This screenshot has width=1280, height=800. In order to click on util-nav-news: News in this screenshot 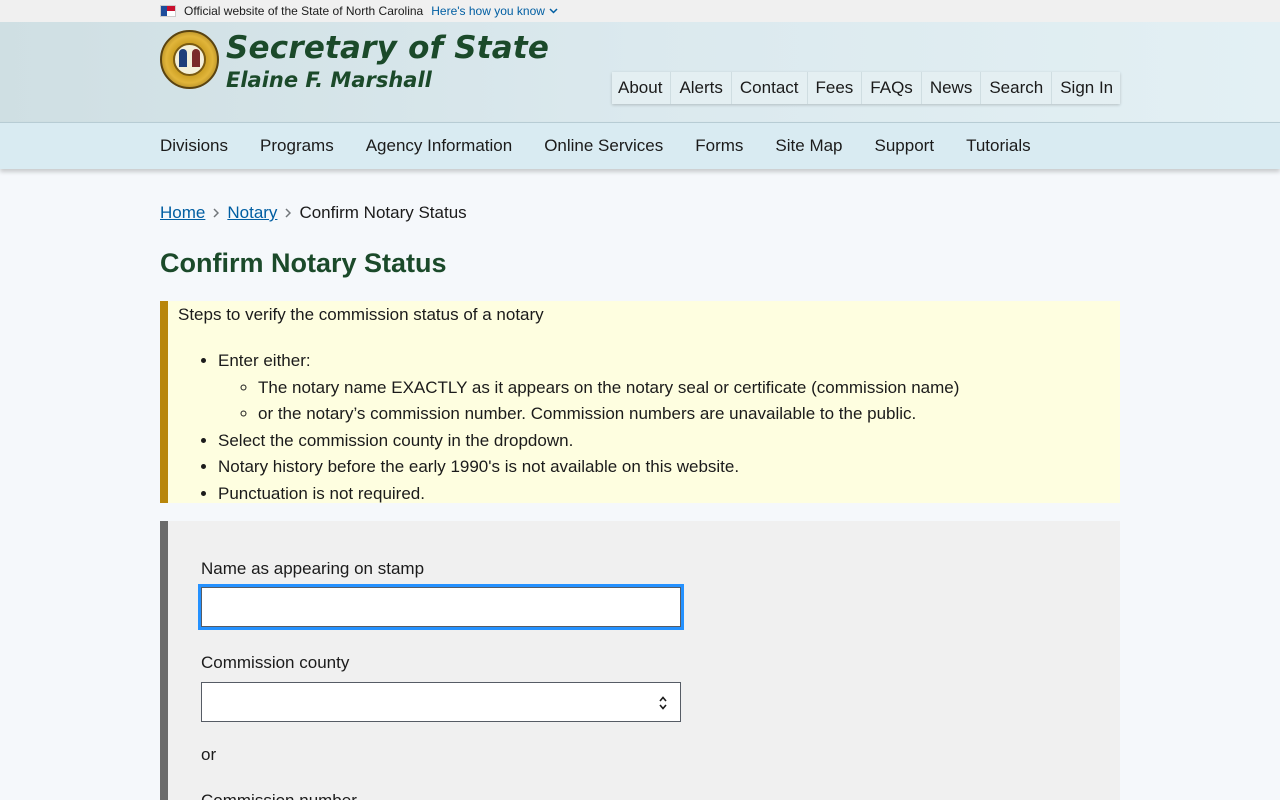, I will do `click(952, 88)`.